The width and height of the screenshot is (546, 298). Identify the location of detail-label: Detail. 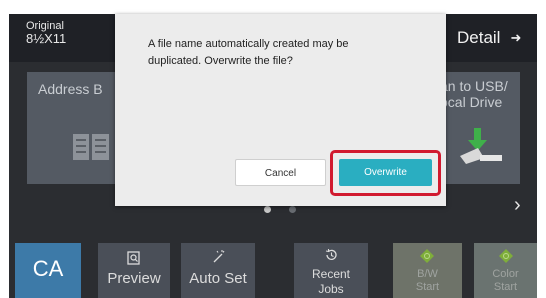
(479, 37).